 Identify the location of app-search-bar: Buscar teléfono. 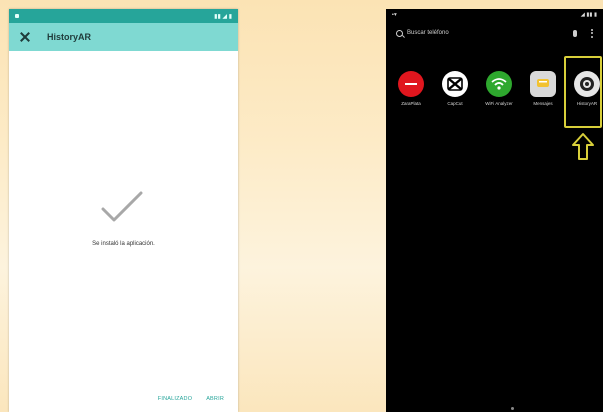
(494, 33).